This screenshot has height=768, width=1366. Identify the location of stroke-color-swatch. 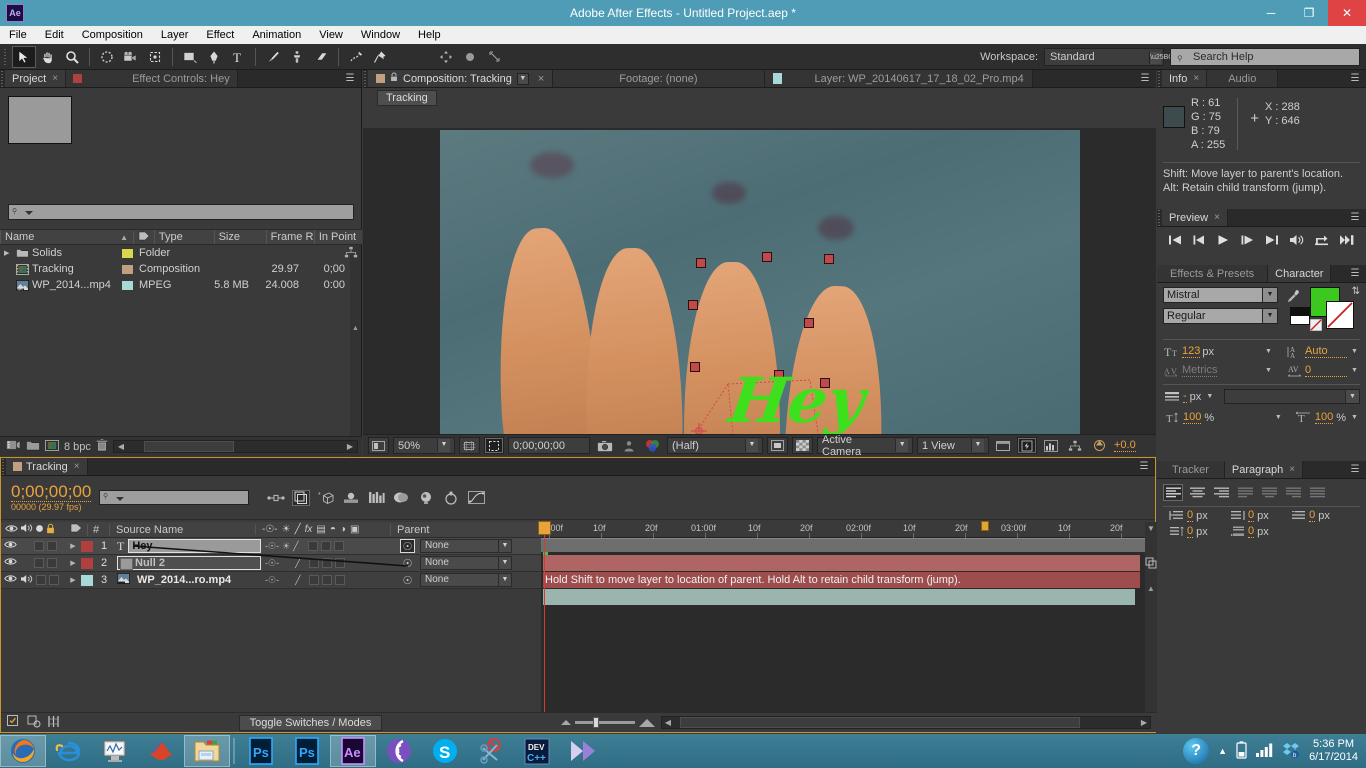
(1340, 315).